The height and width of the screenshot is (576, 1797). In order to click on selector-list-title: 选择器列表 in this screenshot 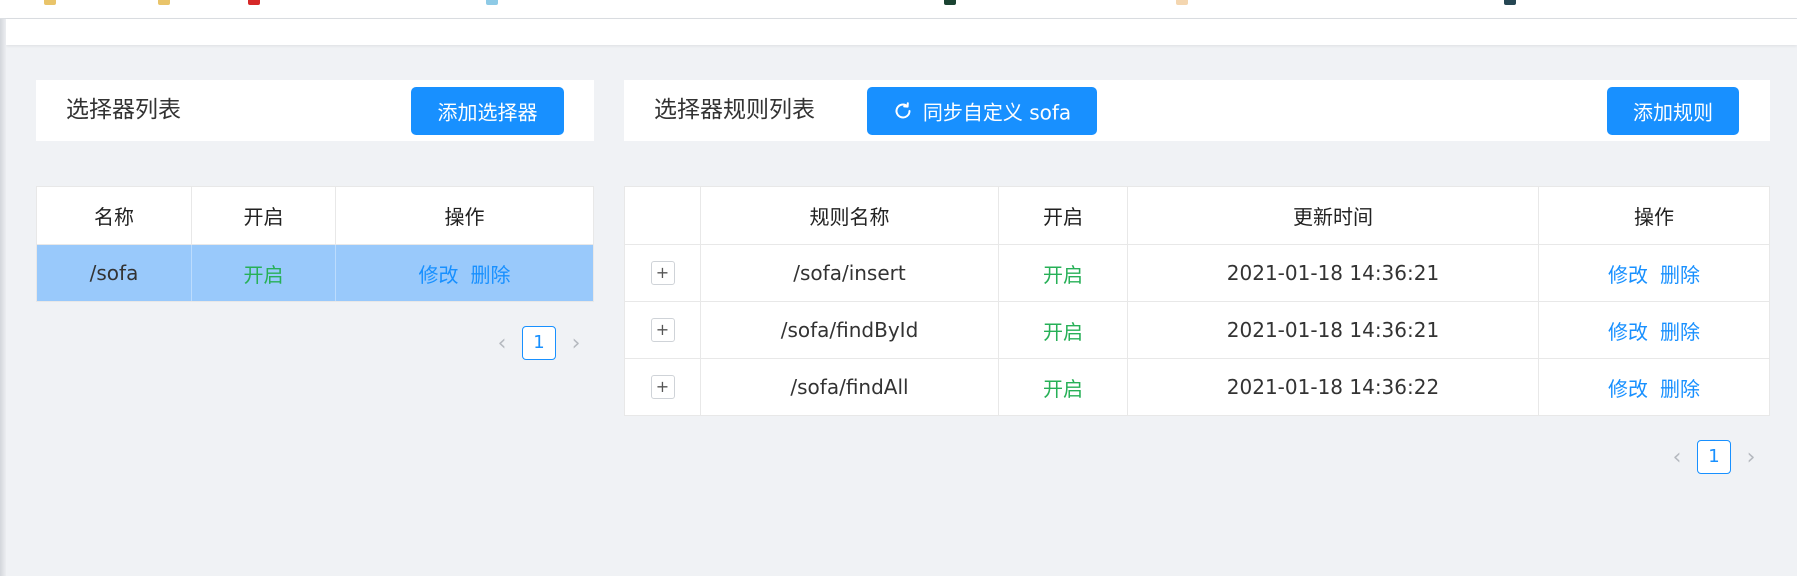, I will do `click(123, 110)`.